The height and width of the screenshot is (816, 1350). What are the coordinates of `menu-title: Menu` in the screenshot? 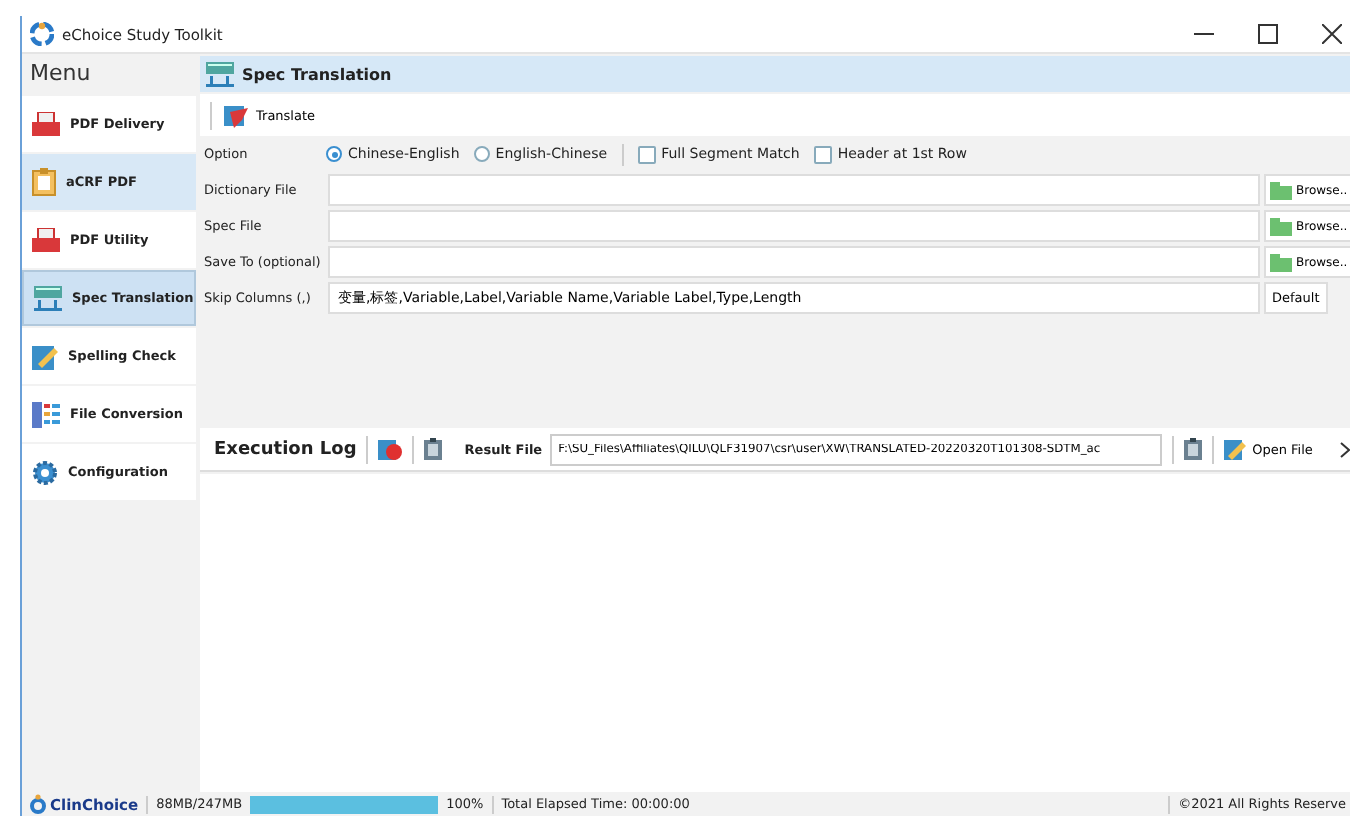 It's located at (60, 74).